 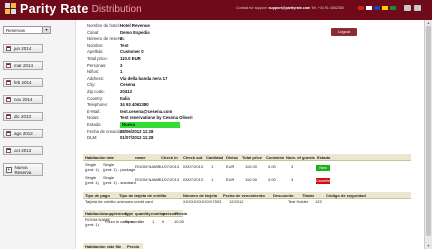 I want to click on detail-row: Telephone: 34 93 4062380, so click(x=227, y=105).